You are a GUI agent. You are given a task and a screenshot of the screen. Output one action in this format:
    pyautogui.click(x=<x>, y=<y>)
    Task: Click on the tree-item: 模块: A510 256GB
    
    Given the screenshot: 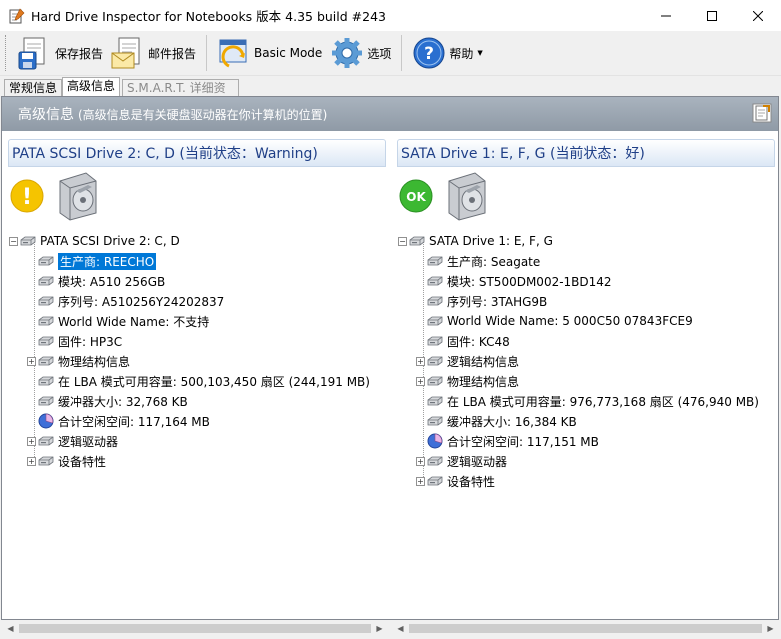 What is the action you would take?
    pyautogui.click(x=196, y=281)
    